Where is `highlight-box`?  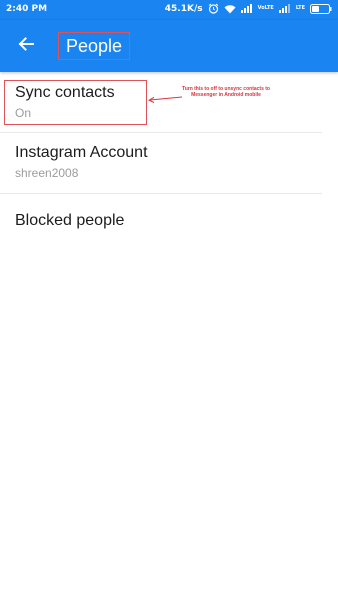 highlight-box is located at coordinates (75, 102).